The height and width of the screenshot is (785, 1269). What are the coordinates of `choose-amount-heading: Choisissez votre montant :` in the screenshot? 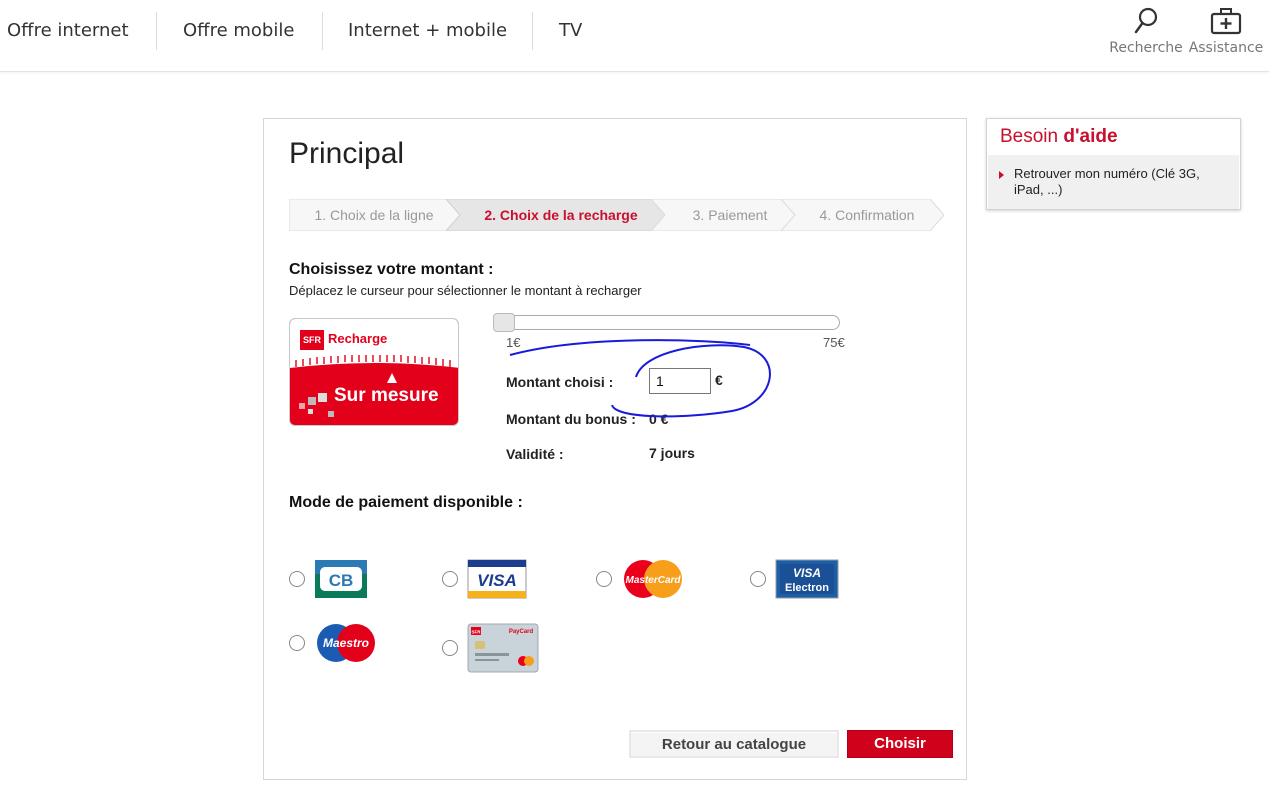 It's located at (391, 269).